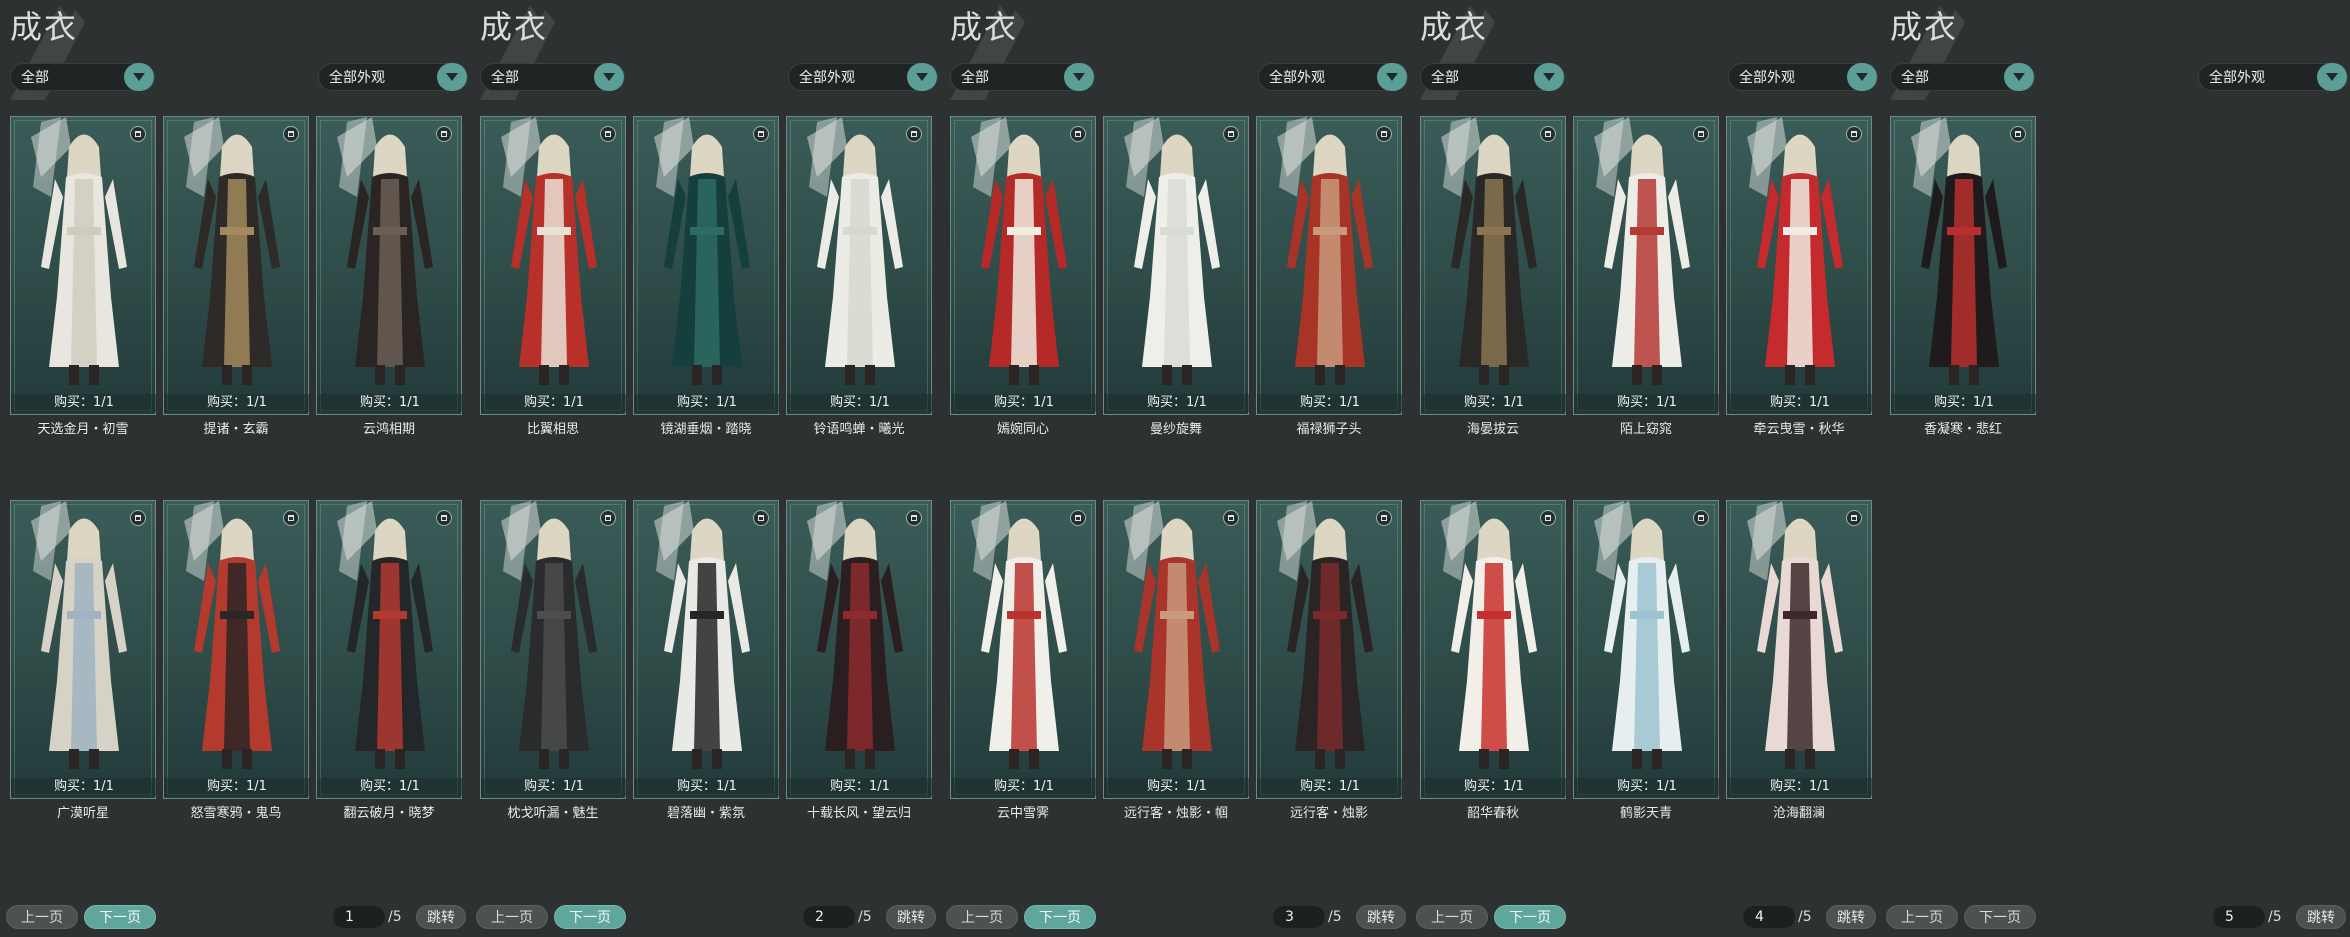 Image resolution: width=2350 pixels, height=937 pixels. What do you see at coordinates (859, 429) in the screenshot?
I see `outfit-name: 铃语鸣蝉・曦光` at bounding box center [859, 429].